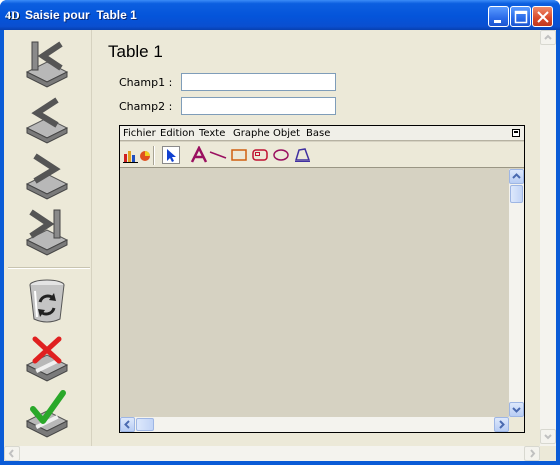  I want to click on last-record-icon, so click(47, 232).